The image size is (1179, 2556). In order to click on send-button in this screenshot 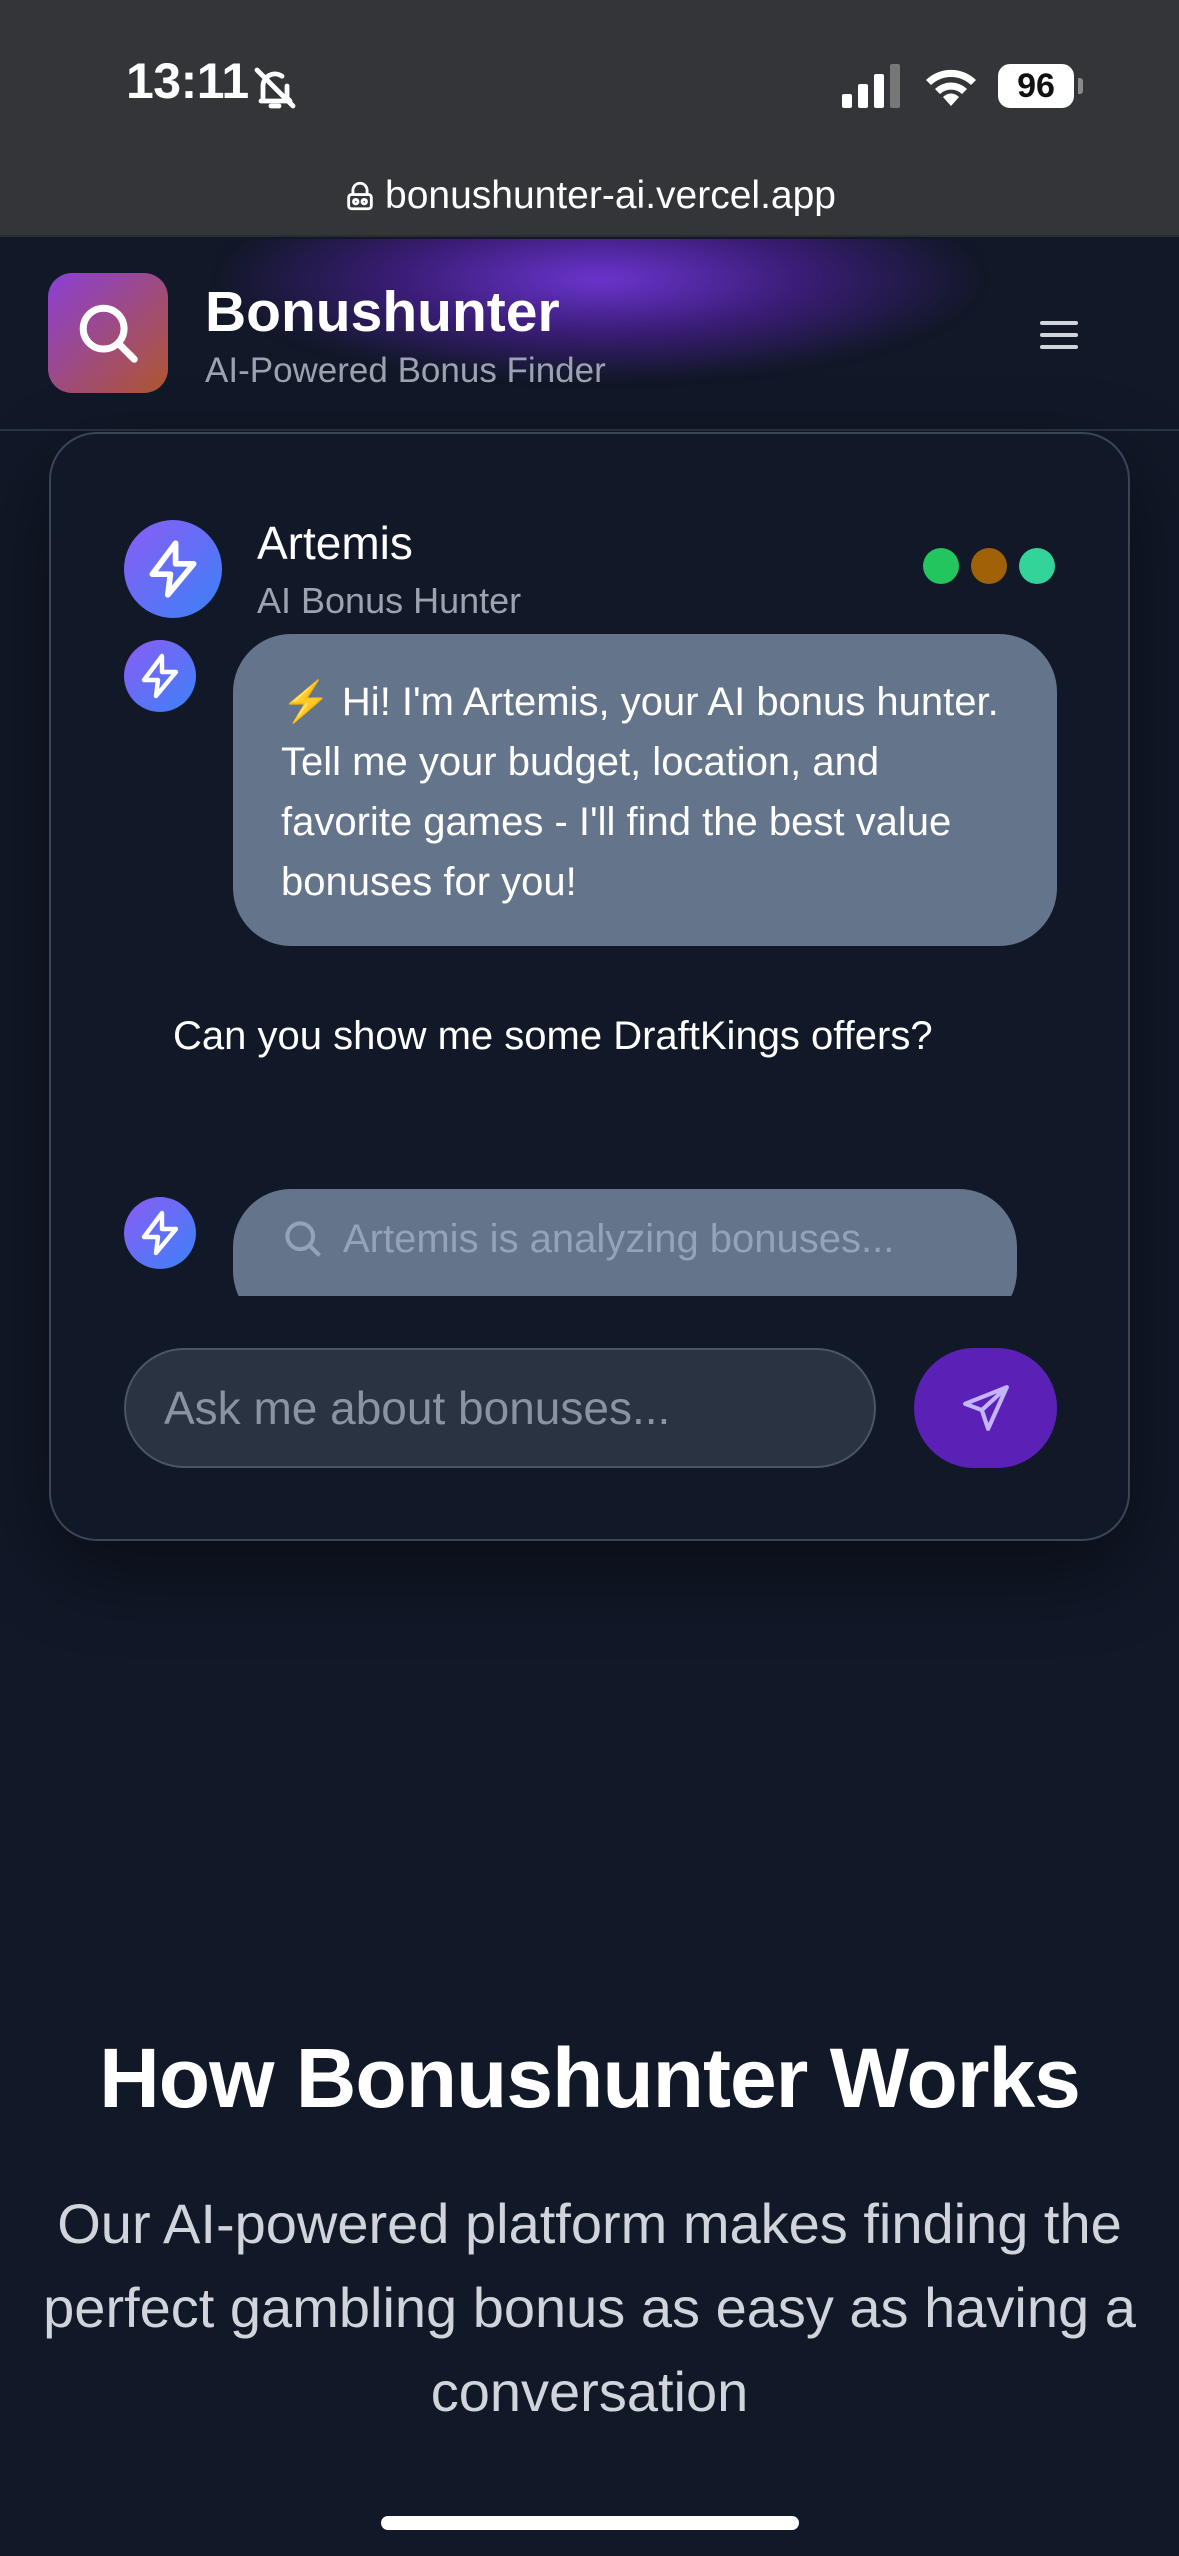, I will do `click(985, 1408)`.